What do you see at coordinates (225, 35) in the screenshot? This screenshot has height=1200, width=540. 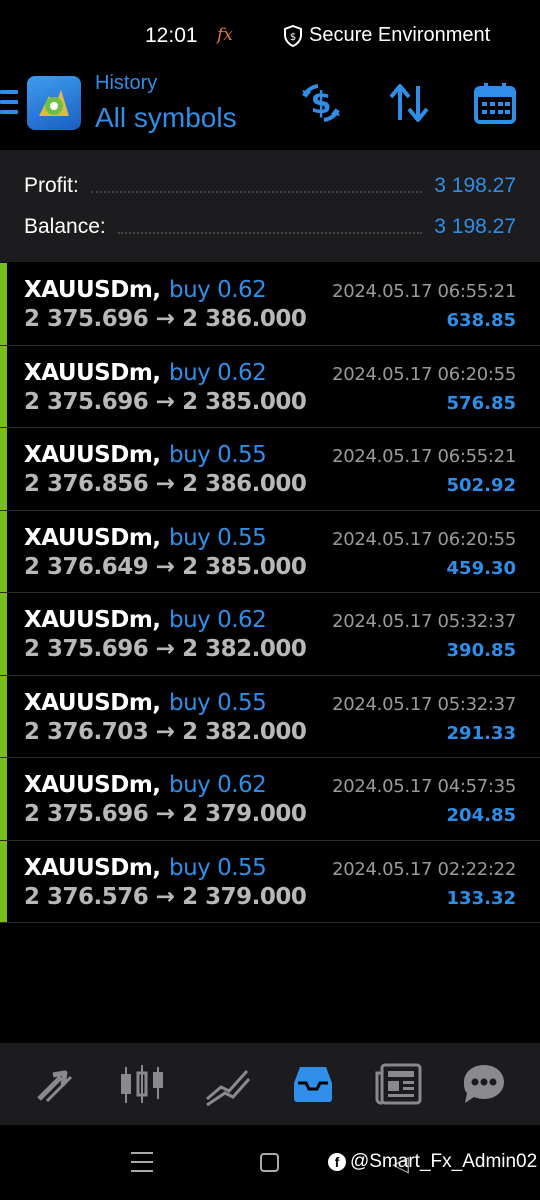 I see `fx-badge-icon: fx` at bounding box center [225, 35].